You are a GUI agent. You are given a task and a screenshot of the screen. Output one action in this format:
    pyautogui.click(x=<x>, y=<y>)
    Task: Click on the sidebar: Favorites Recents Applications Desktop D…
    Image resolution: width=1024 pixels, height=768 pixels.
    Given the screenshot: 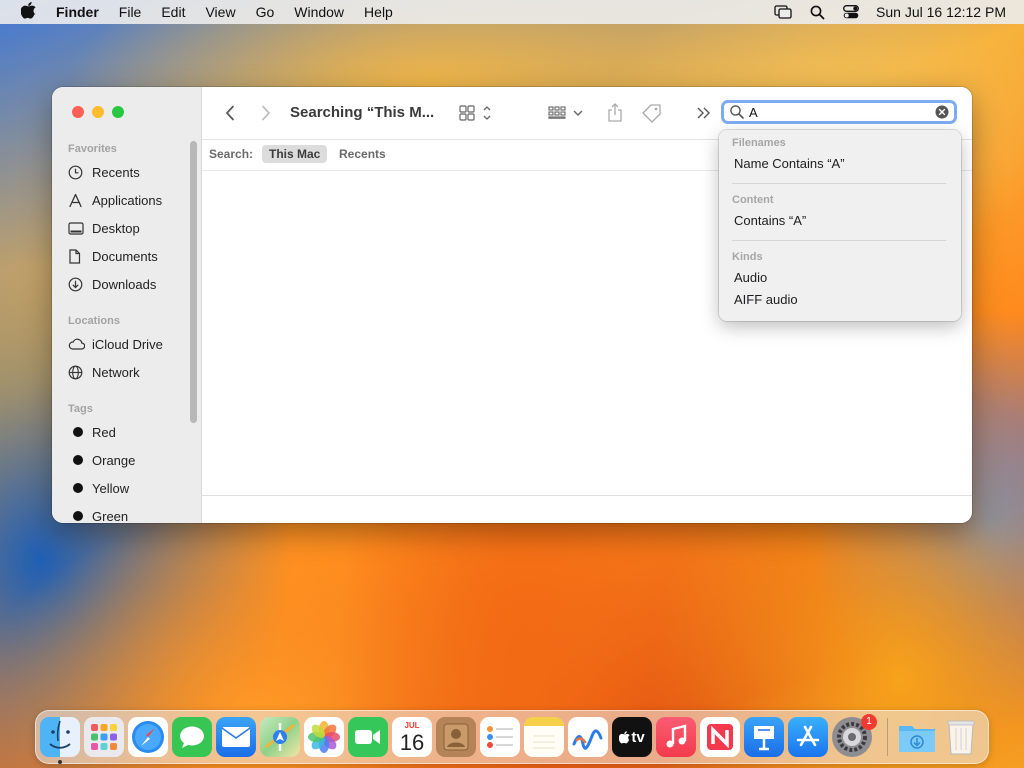 What is the action you would take?
    pyautogui.click(x=127, y=305)
    